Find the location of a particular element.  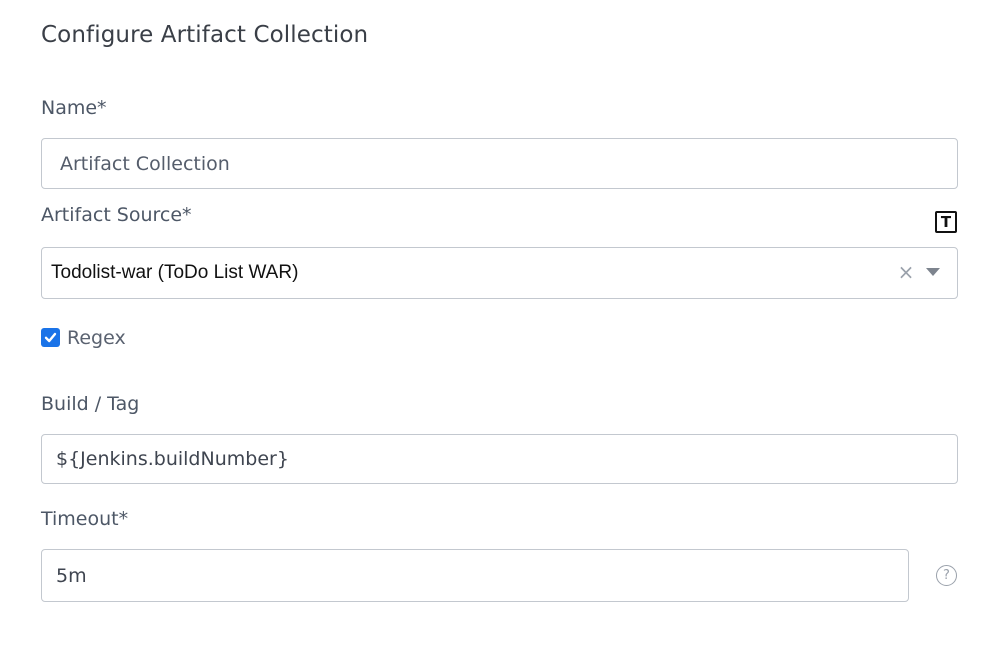

artifact-source-value: Todolist-war (ToDo List WAR) is located at coordinates (175, 272).